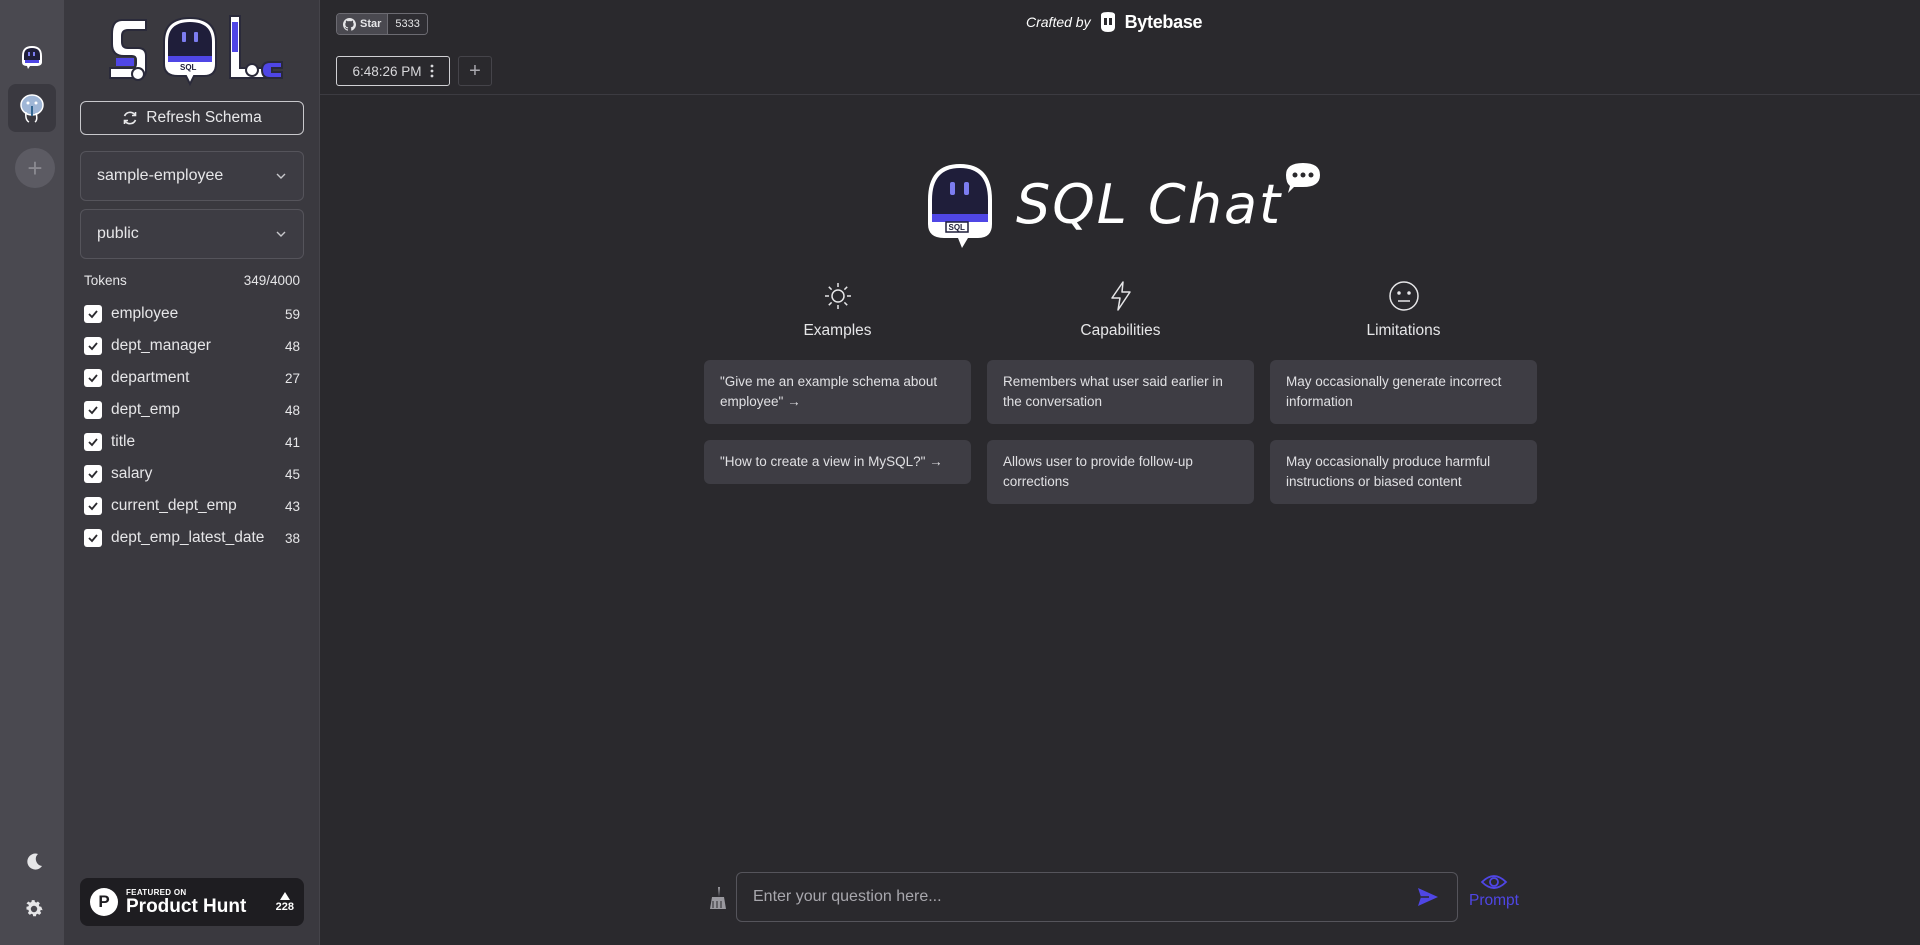  Describe the element at coordinates (960, 206) in the screenshot. I see `sqlchat-mascot-icon: SQL` at that location.